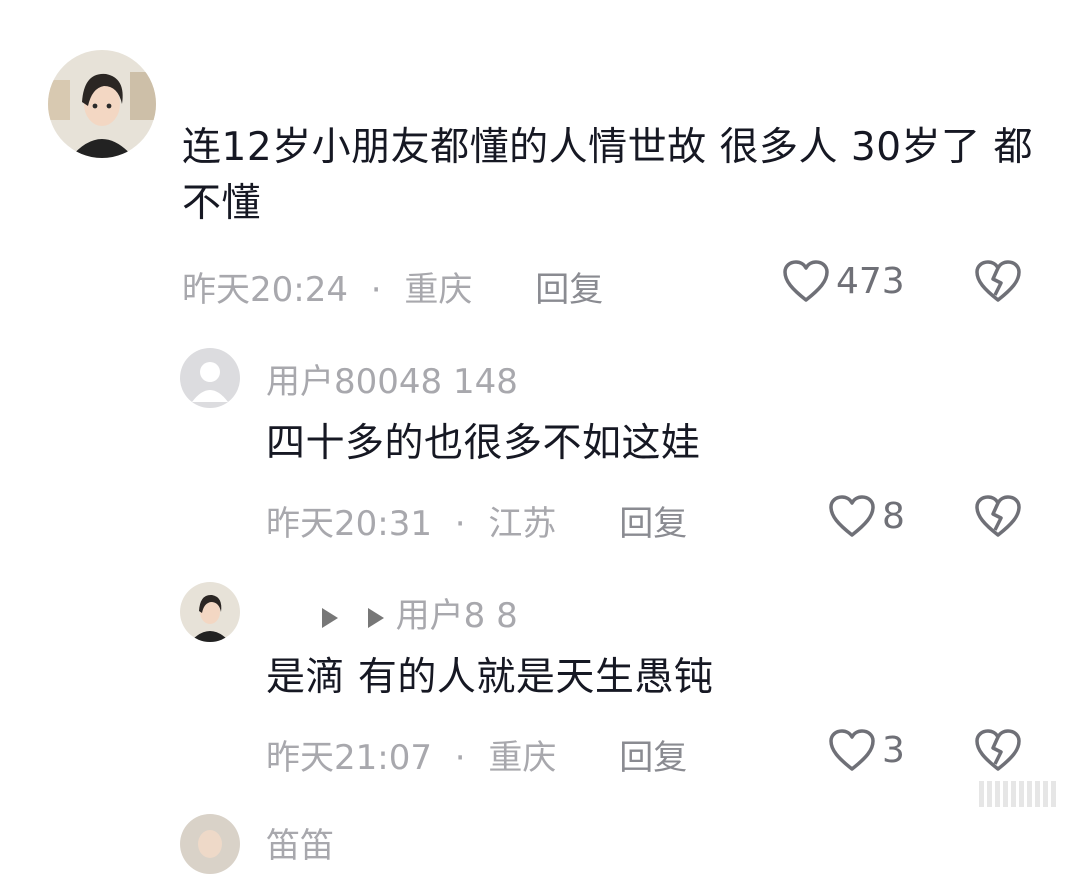 Image resolution: width=1080 pixels, height=874 pixels. Describe the element at coordinates (349, 524) in the screenshot. I see `comment-time: 昨天20:31` at that location.